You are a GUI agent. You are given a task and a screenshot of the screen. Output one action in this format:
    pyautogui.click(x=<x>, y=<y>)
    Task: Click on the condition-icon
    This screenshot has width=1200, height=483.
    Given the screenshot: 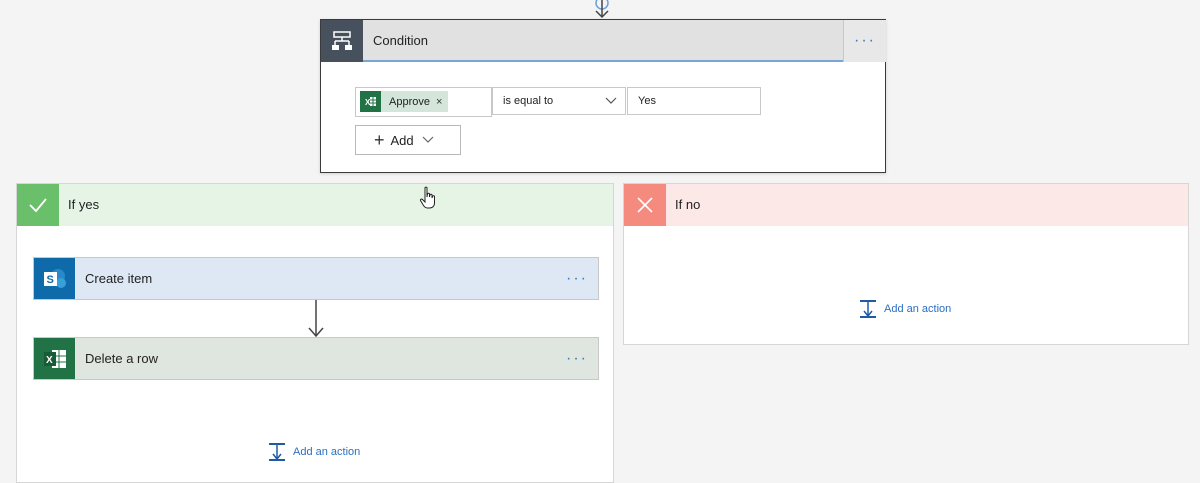 What is the action you would take?
    pyautogui.click(x=342, y=41)
    